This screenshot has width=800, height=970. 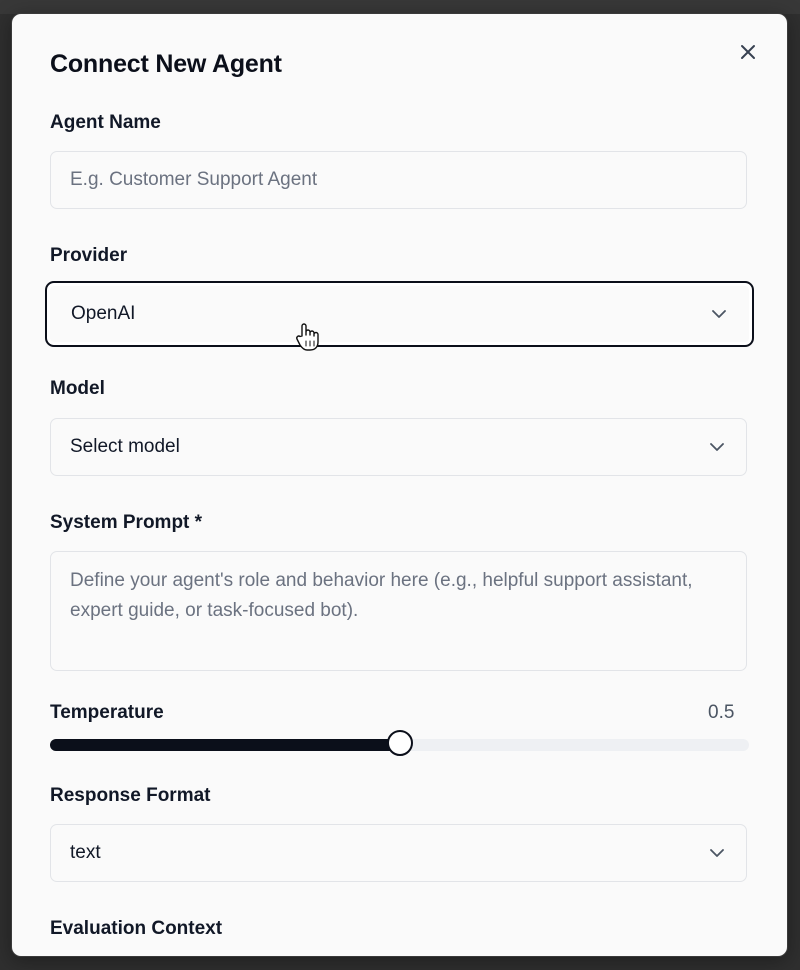 I want to click on close-button, so click(x=748, y=52).